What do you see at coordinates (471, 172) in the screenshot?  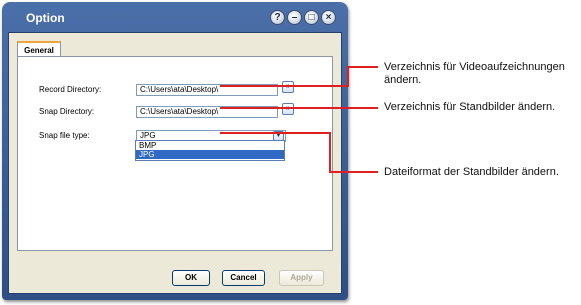 I see `annotation-filetype: Dateiformat der Standbilder ändern.` at bounding box center [471, 172].